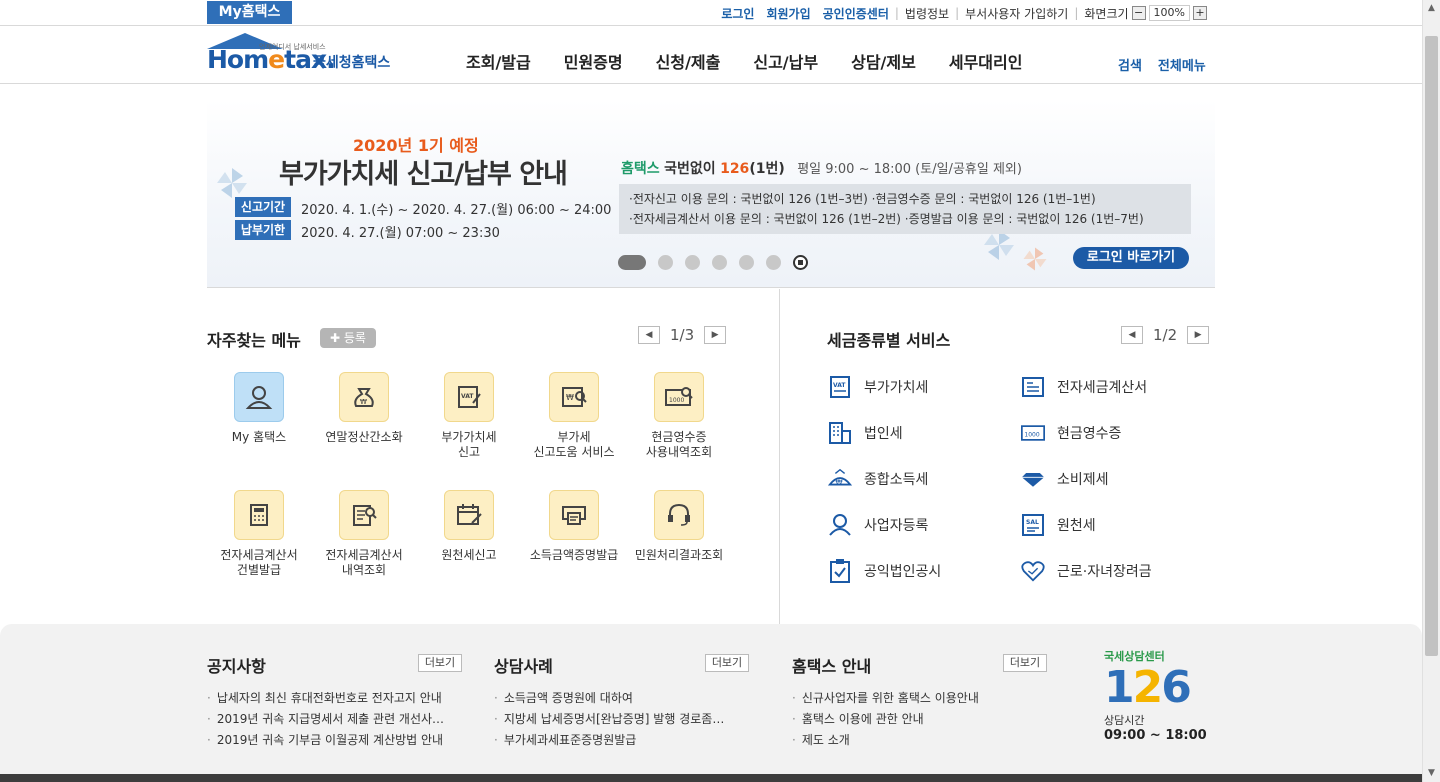 This screenshot has width=1440, height=782. Describe the element at coordinates (878, 387) in the screenshot. I see `svc-item-vat: VAT 부가가치세` at that location.